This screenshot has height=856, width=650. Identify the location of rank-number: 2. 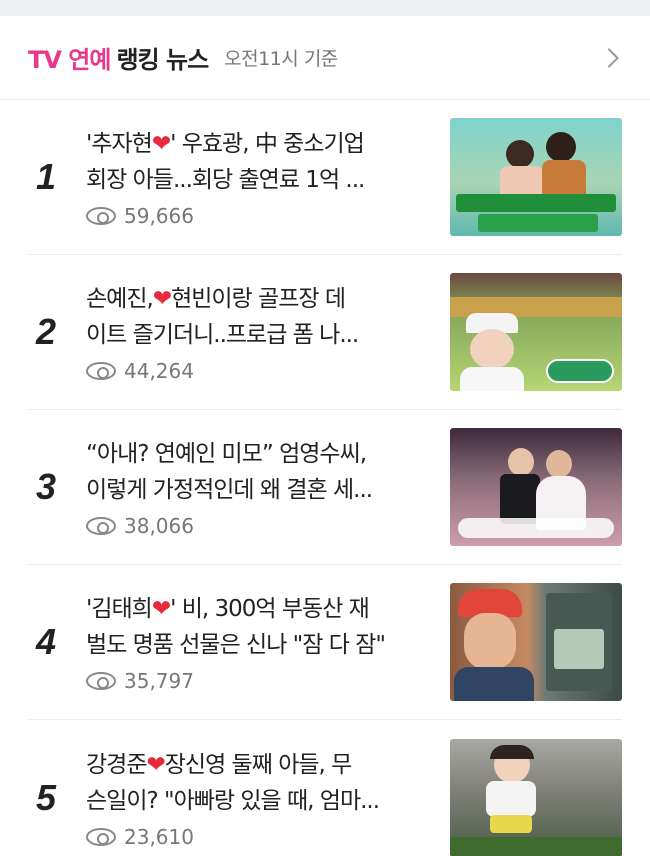
(46, 331).